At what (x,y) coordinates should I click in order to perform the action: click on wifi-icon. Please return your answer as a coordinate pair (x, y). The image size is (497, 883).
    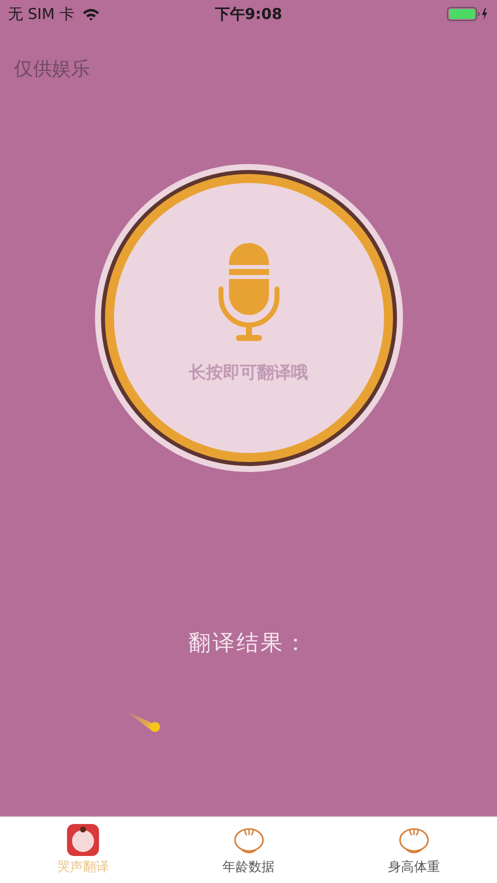
    Looking at the image, I should click on (91, 14).